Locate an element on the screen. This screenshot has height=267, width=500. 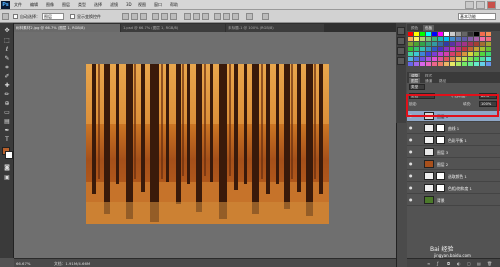
distribute-center-icon is located at coordinates (226, 16).